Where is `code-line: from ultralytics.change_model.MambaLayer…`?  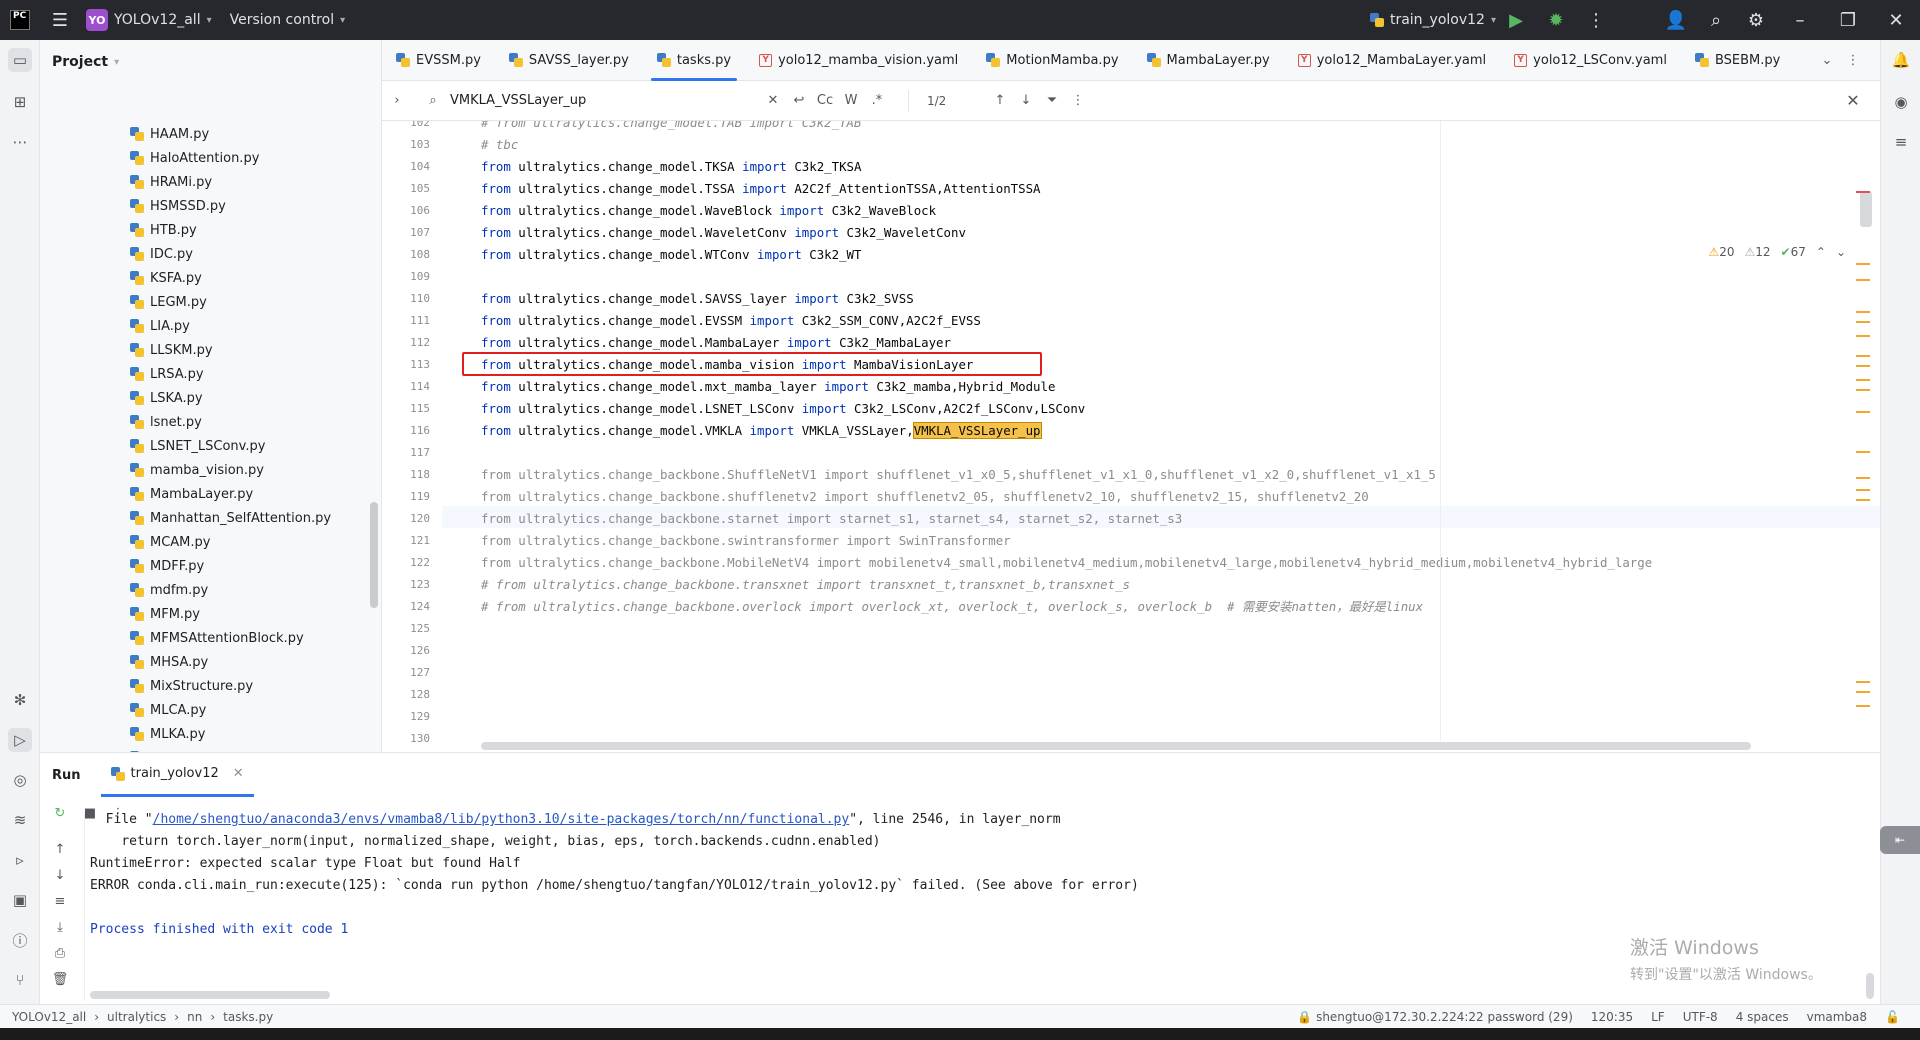
code-line: from ultralytics.change_model.MambaLayer… is located at coordinates (716, 343).